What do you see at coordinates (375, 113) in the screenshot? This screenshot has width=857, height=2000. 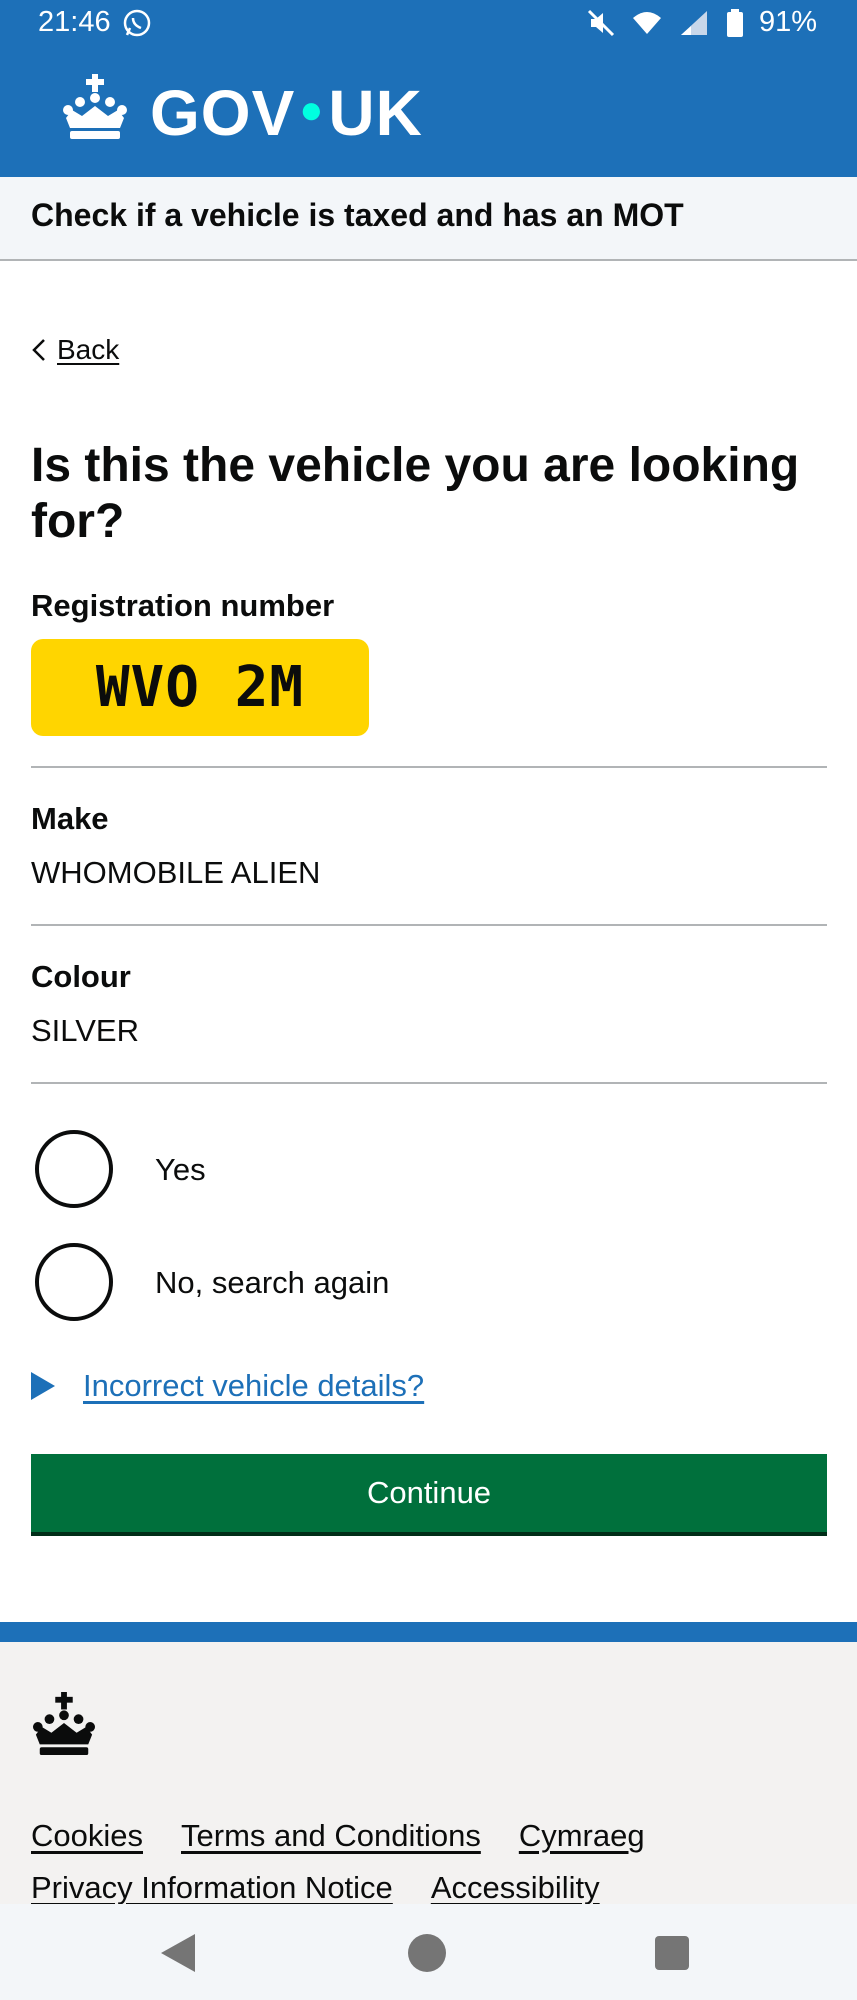 I see `govuk-logo-text-right: UK` at bounding box center [375, 113].